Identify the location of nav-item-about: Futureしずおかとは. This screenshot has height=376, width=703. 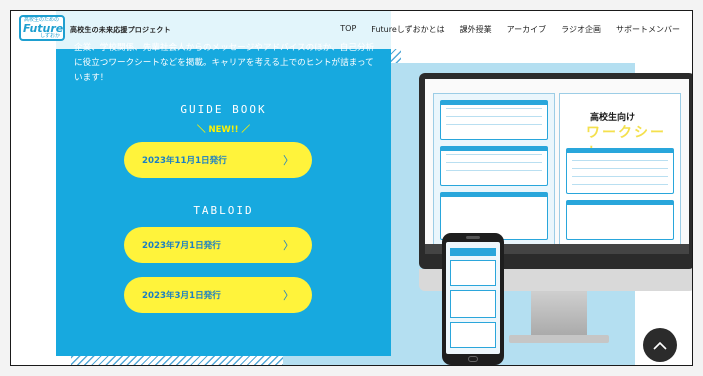
(407, 29).